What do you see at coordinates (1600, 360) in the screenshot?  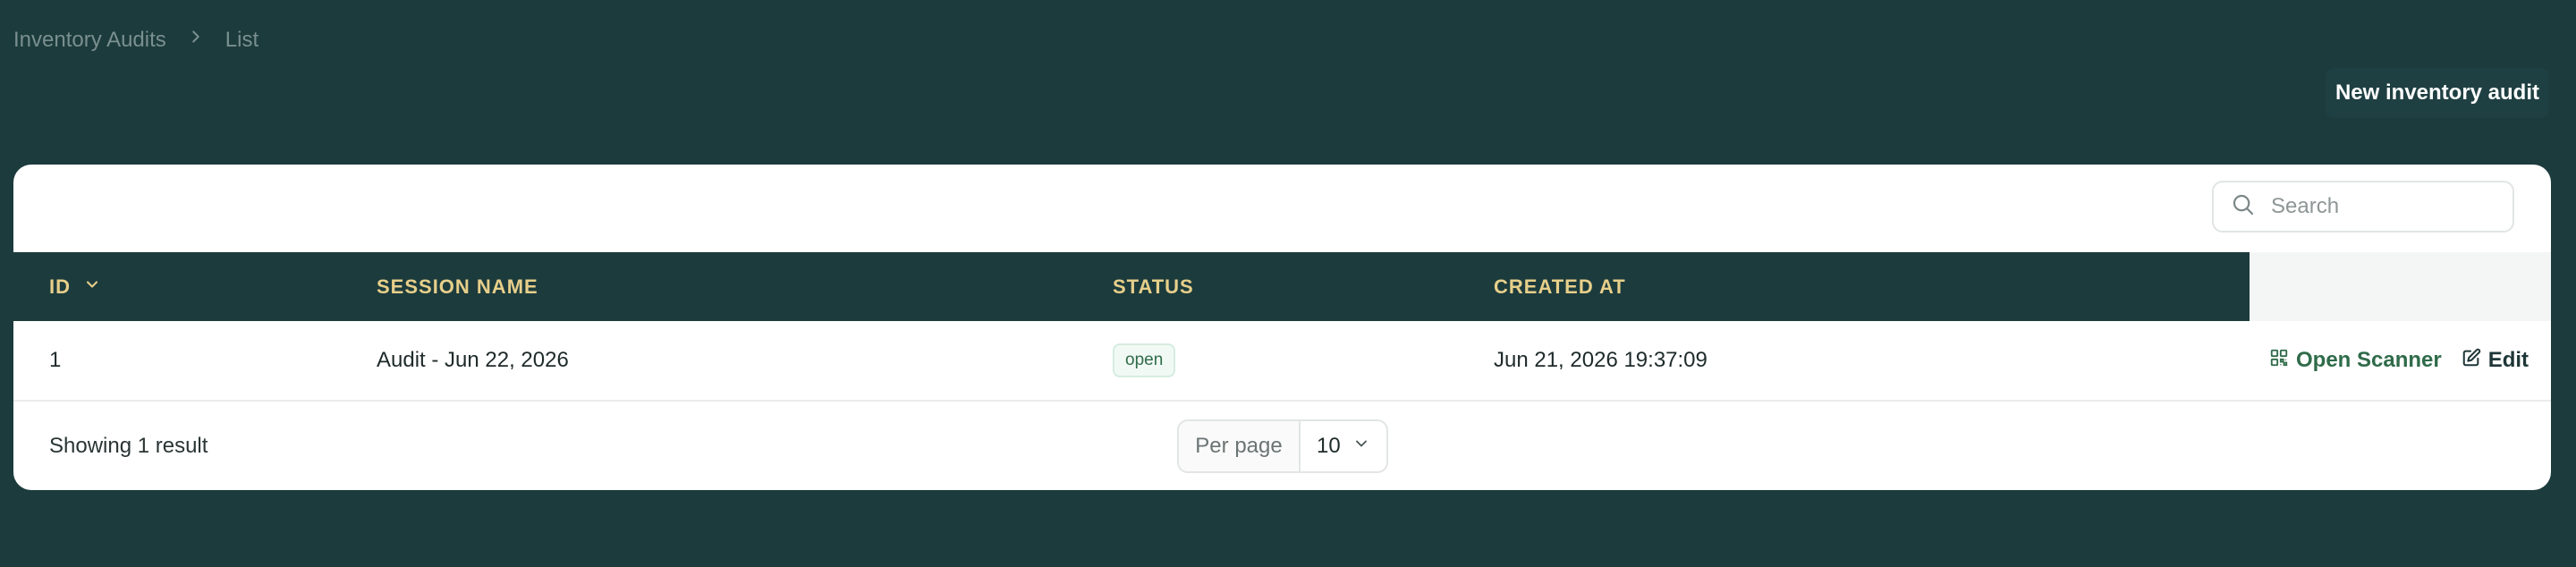 I see `cell-created-at: Jun 21, 2026 19:37:09` at bounding box center [1600, 360].